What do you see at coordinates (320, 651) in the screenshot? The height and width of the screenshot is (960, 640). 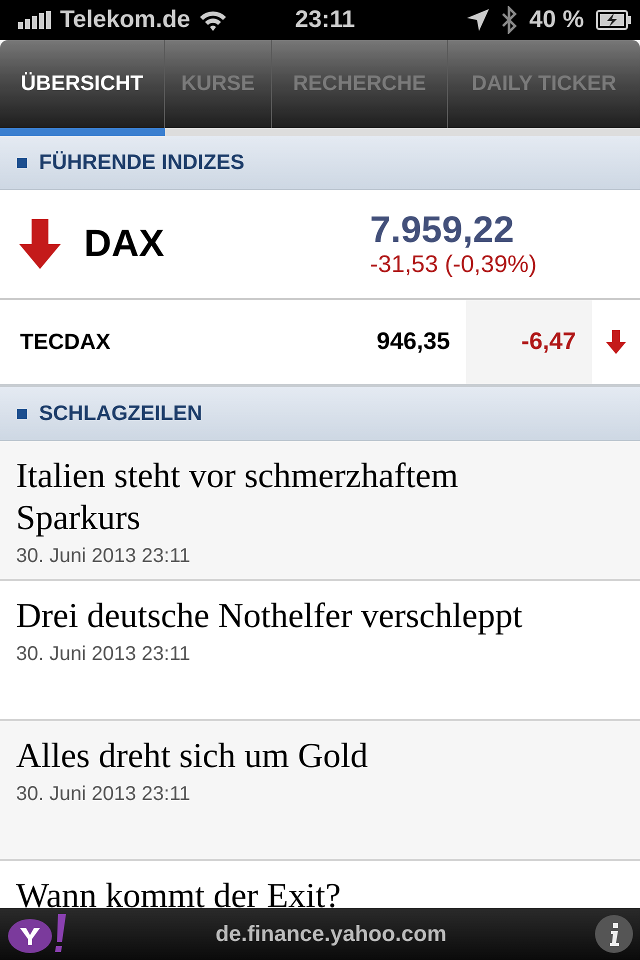 I see `news-item: Drei deutsche Nothelfer verschleppt 30. Juni 2013 23:11` at bounding box center [320, 651].